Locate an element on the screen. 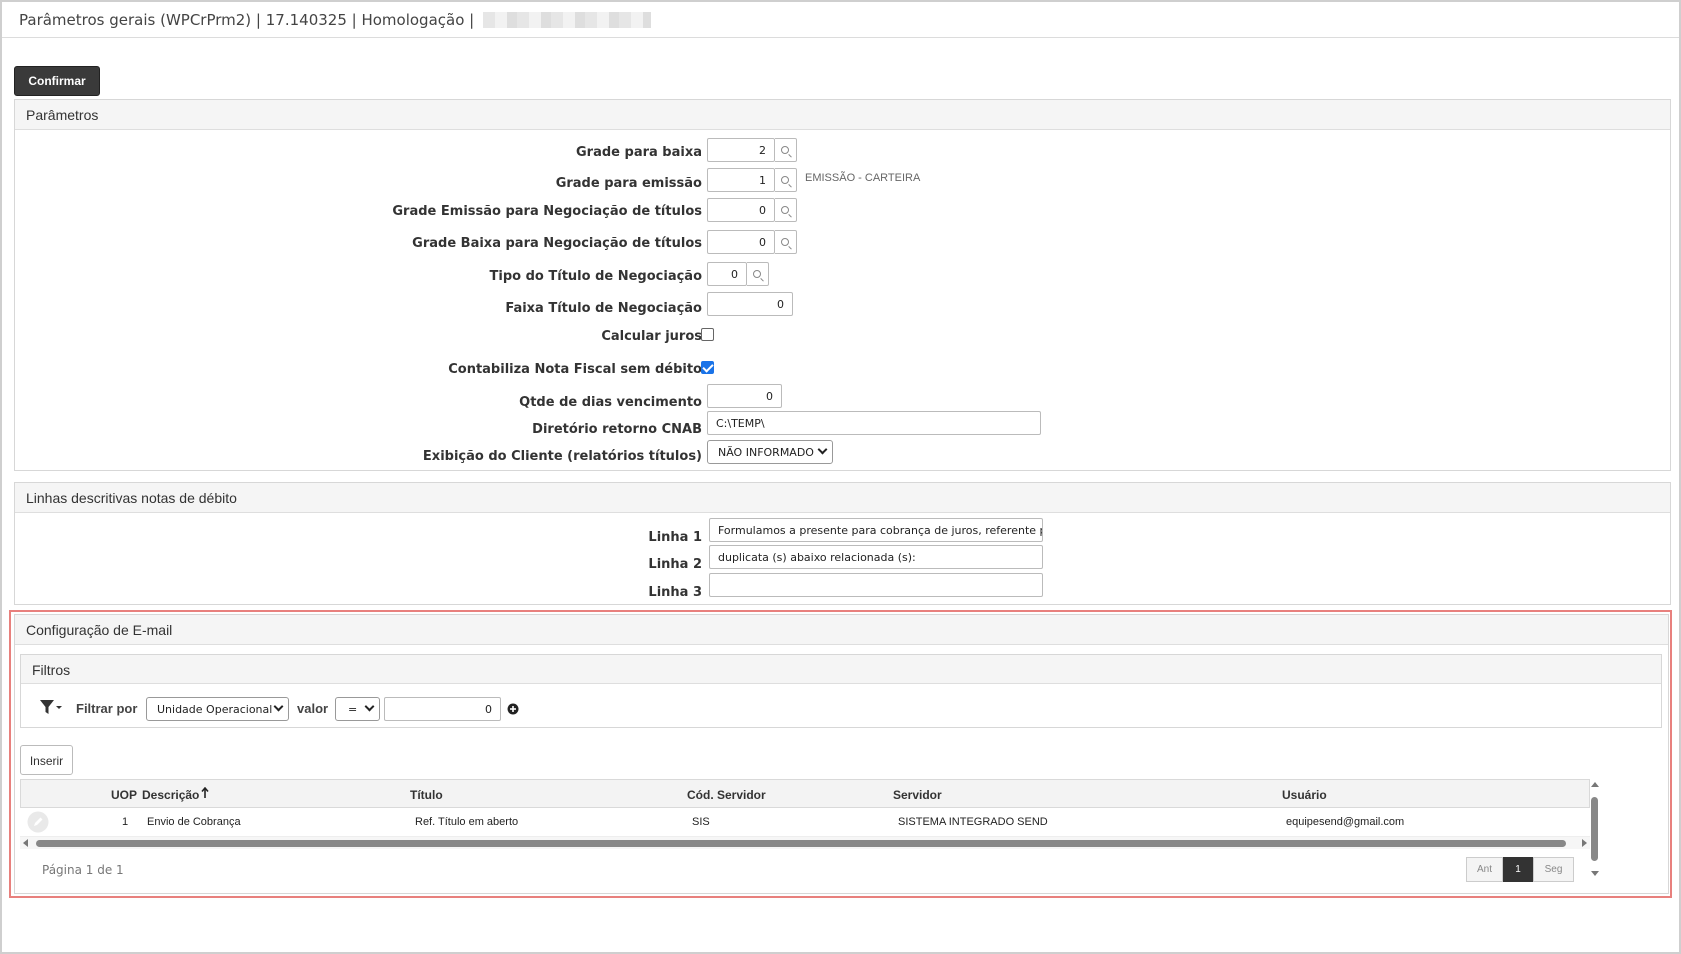 Image resolution: width=1681 pixels, height=954 pixels. exibicao-cliente-label-box: Exibição do Cliente (relatórios títulos) is located at coordinates (358, 457).